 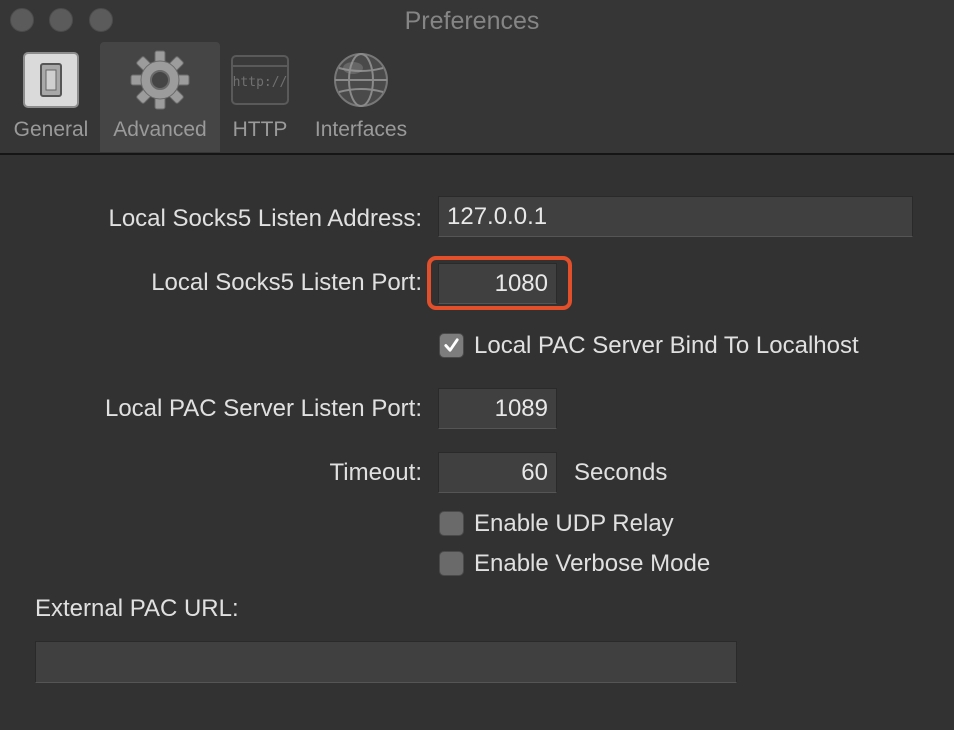 What do you see at coordinates (666, 345) in the screenshot?
I see `pac-bind-label: Local PAC Server Bind To Localhost` at bounding box center [666, 345].